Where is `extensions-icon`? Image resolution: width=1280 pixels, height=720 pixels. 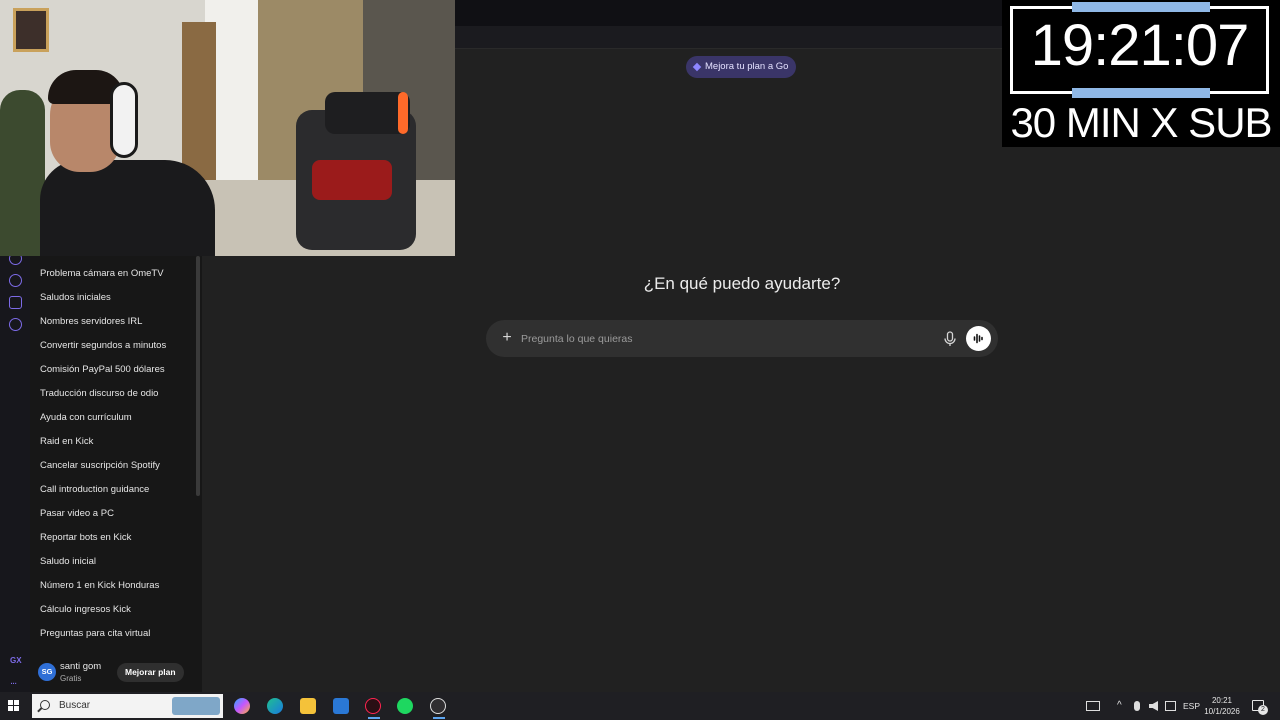 extensions-icon is located at coordinates (15, 302).